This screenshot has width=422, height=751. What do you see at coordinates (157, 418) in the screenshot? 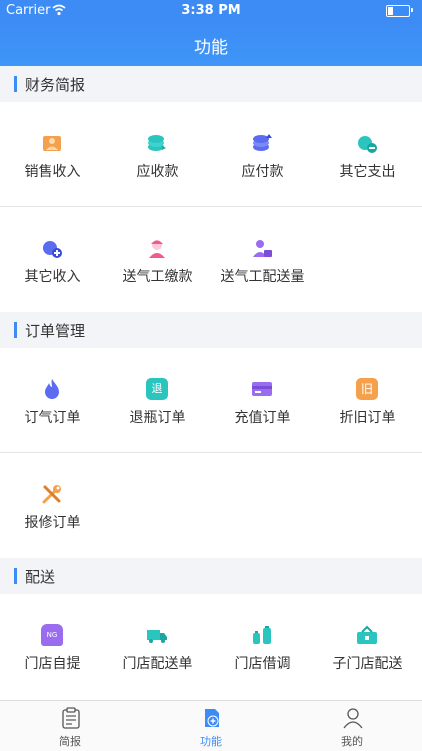
I see `menu-item-label: 退瓶订单` at bounding box center [157, 418].